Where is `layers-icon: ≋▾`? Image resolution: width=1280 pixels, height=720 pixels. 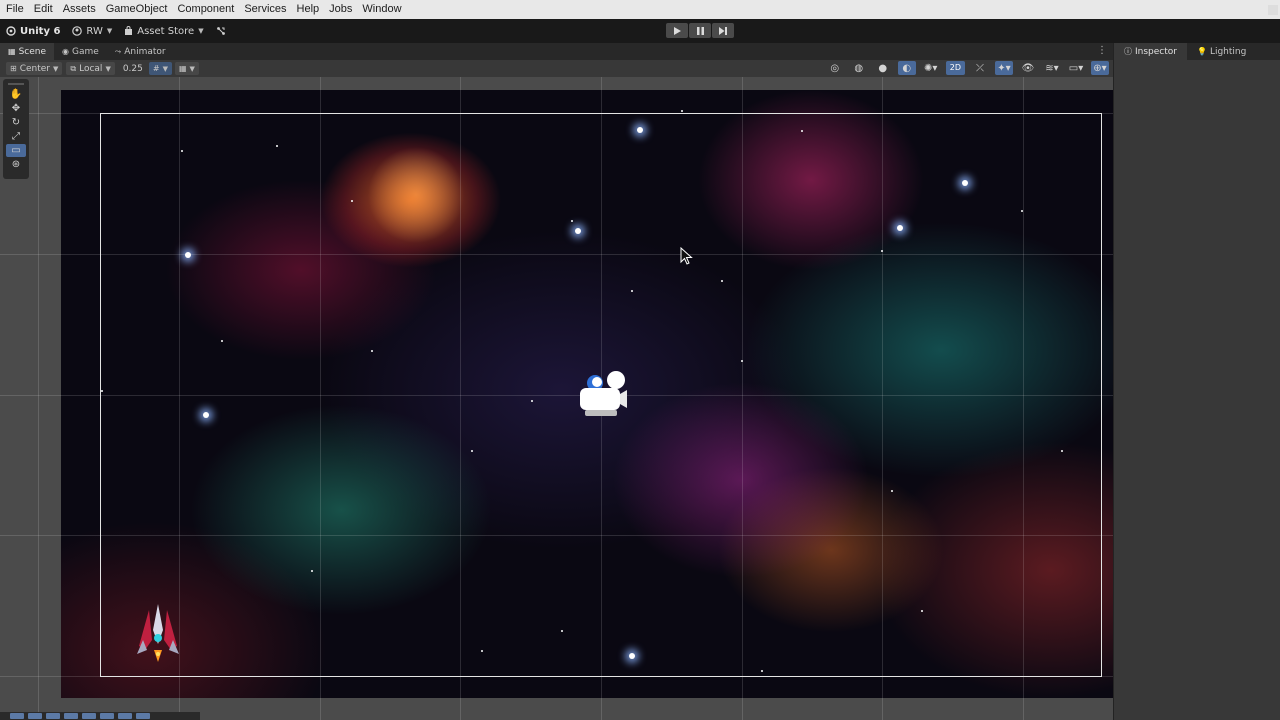 layers-icon: ≋▾ is located at coordinates (1052, 68).